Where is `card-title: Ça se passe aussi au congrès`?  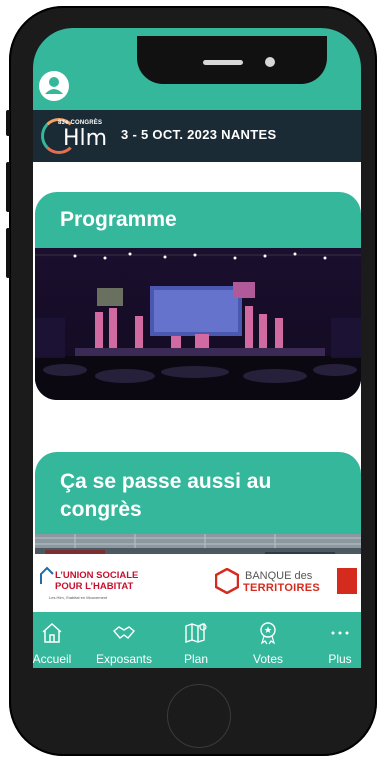 card-title: Ça se passe aussi au congrès is located at coordinates (166, 495).